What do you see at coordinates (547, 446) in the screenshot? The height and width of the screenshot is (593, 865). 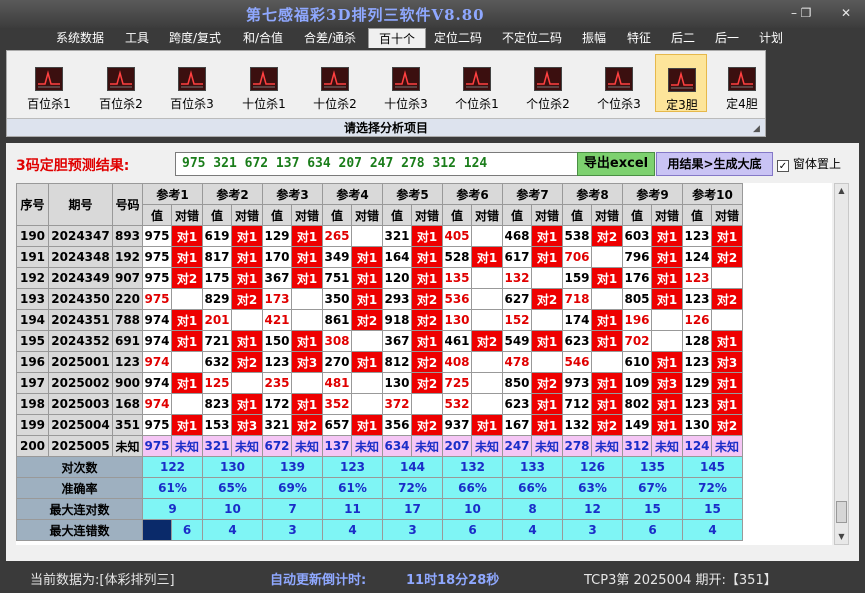 I see `hit-cell: 未知` at bounding box center [547, 446].